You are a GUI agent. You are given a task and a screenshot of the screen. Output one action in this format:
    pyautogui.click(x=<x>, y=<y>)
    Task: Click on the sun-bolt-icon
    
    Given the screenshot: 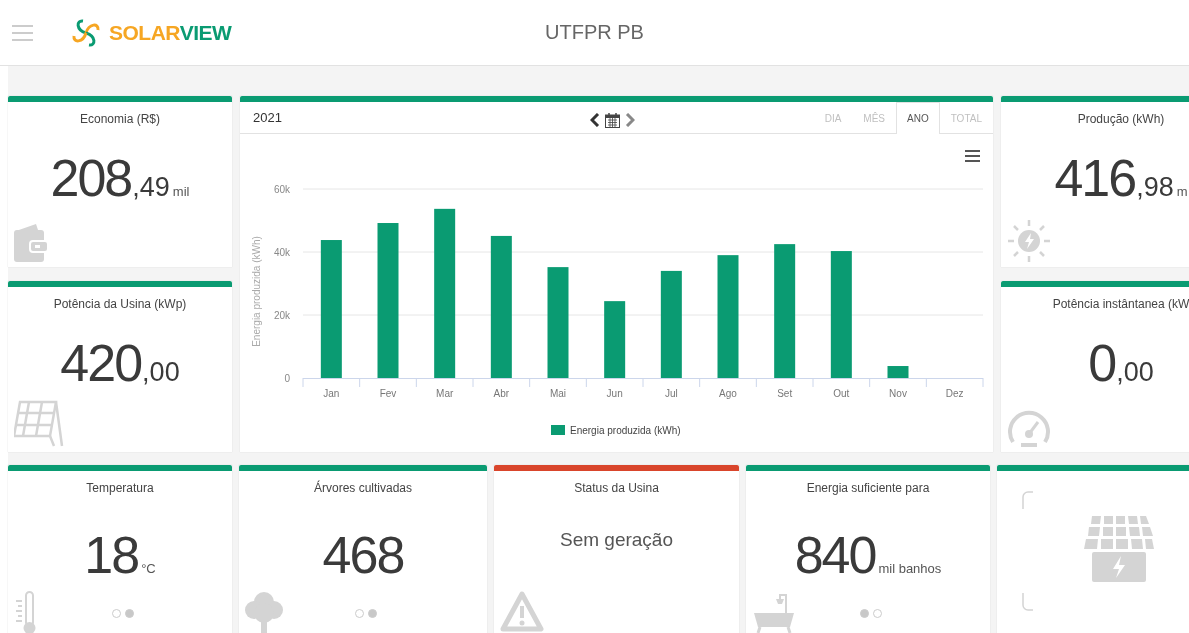 What is the action you would take?
    pyautogui.click(x=1029, y=241)
    